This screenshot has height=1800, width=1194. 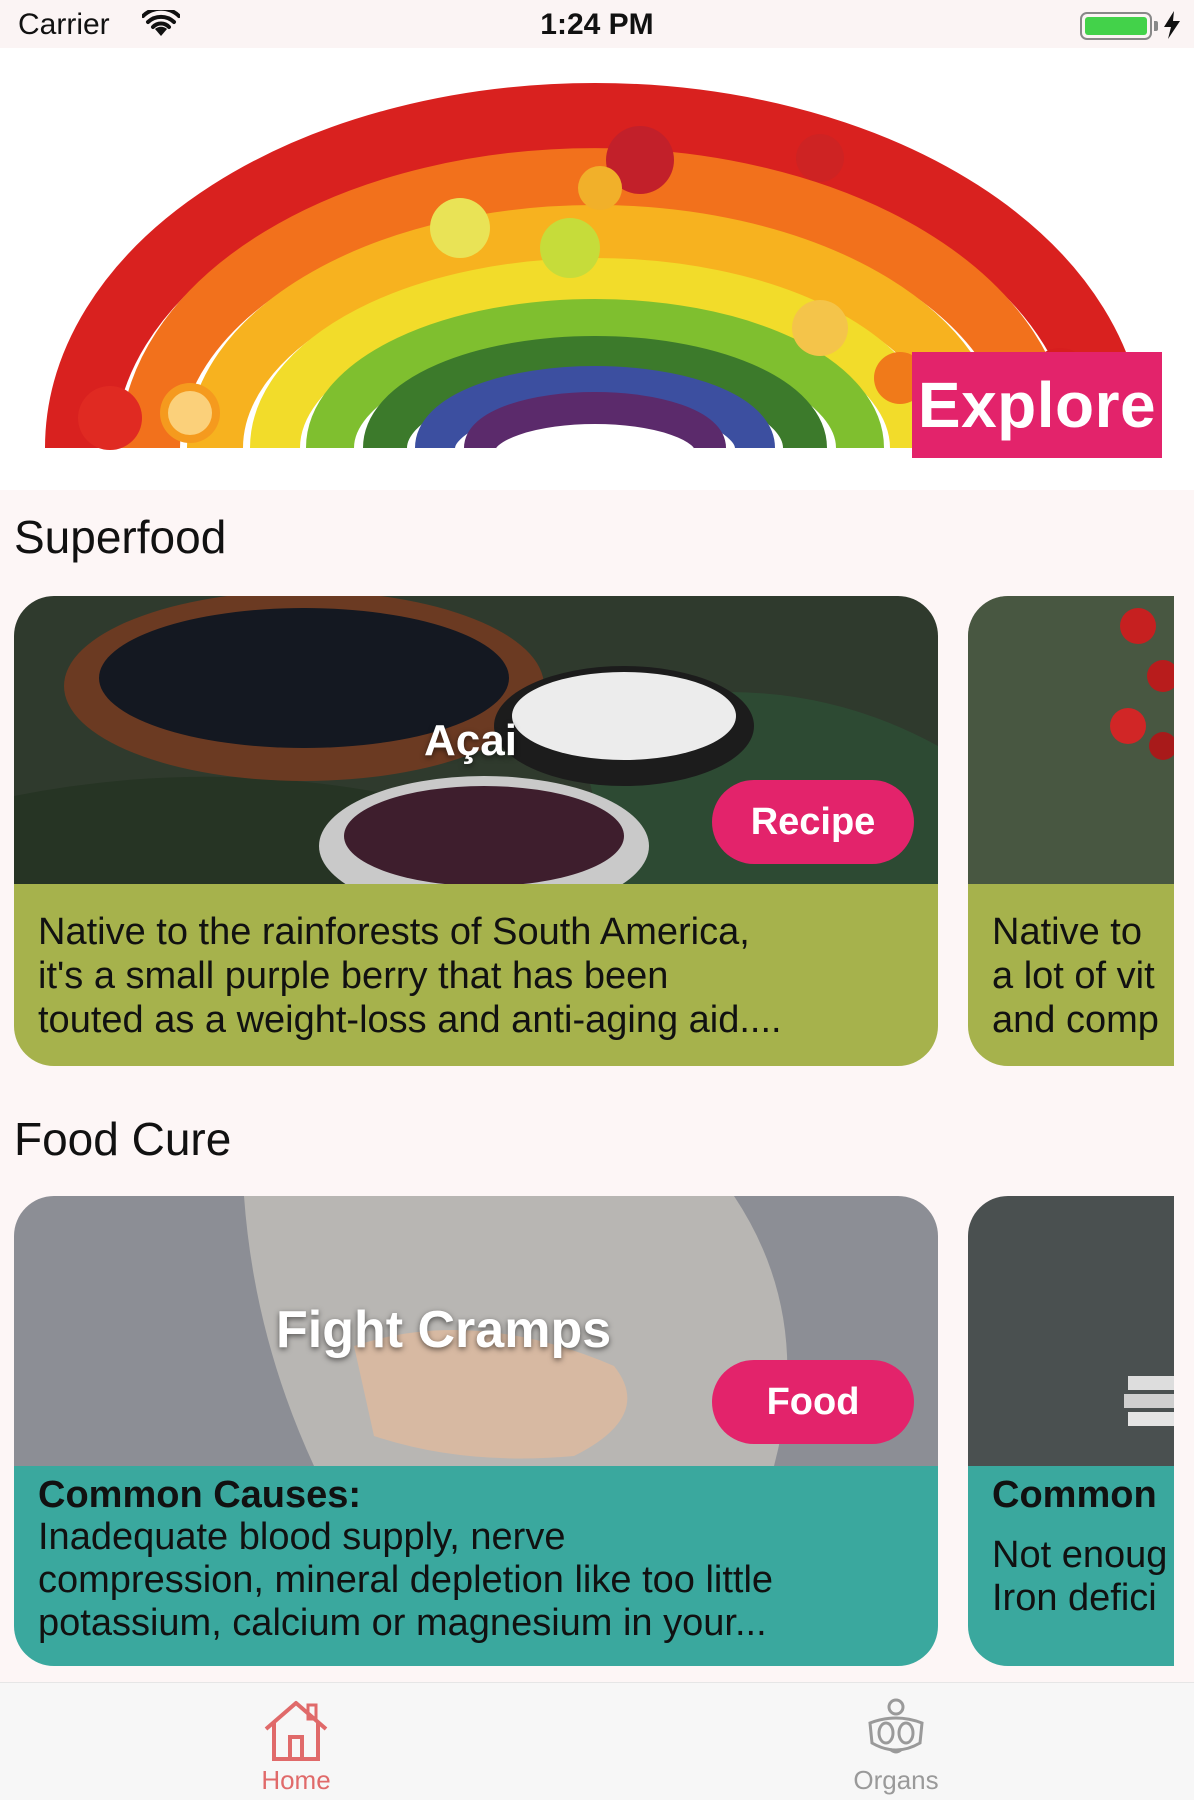 I want to click on description-line: Not enoug, so click(x=1080, y=1555).